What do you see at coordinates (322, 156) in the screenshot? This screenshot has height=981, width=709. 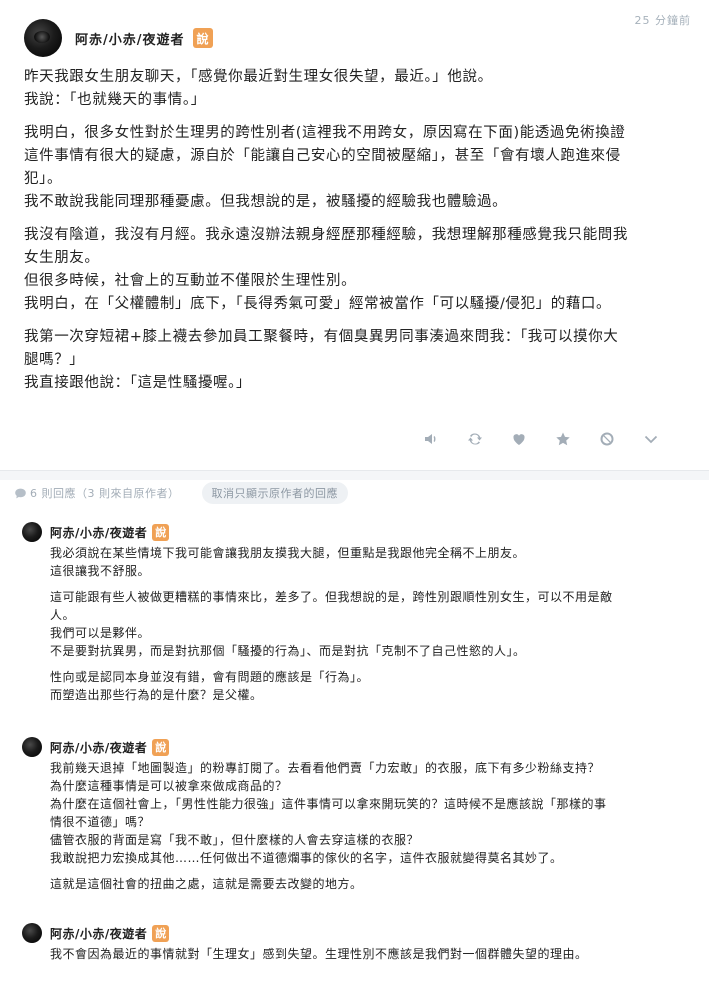 I see `post-line: 這件事情有很大的疑慮，源自於「能讓自己安心的空間被壓縮」，甚至「會有壞人跑進來侵` at bounding box center [322, 156].